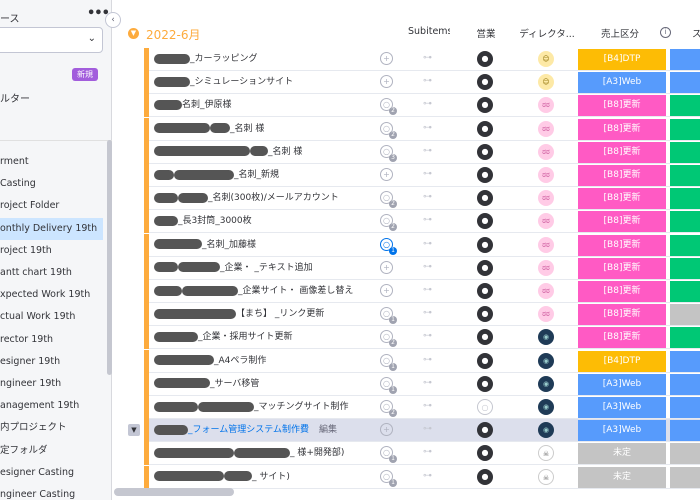  Describe the element at coordinates (173, 34) in the screenshot. I see `group-title: 2022-6月` at that location.